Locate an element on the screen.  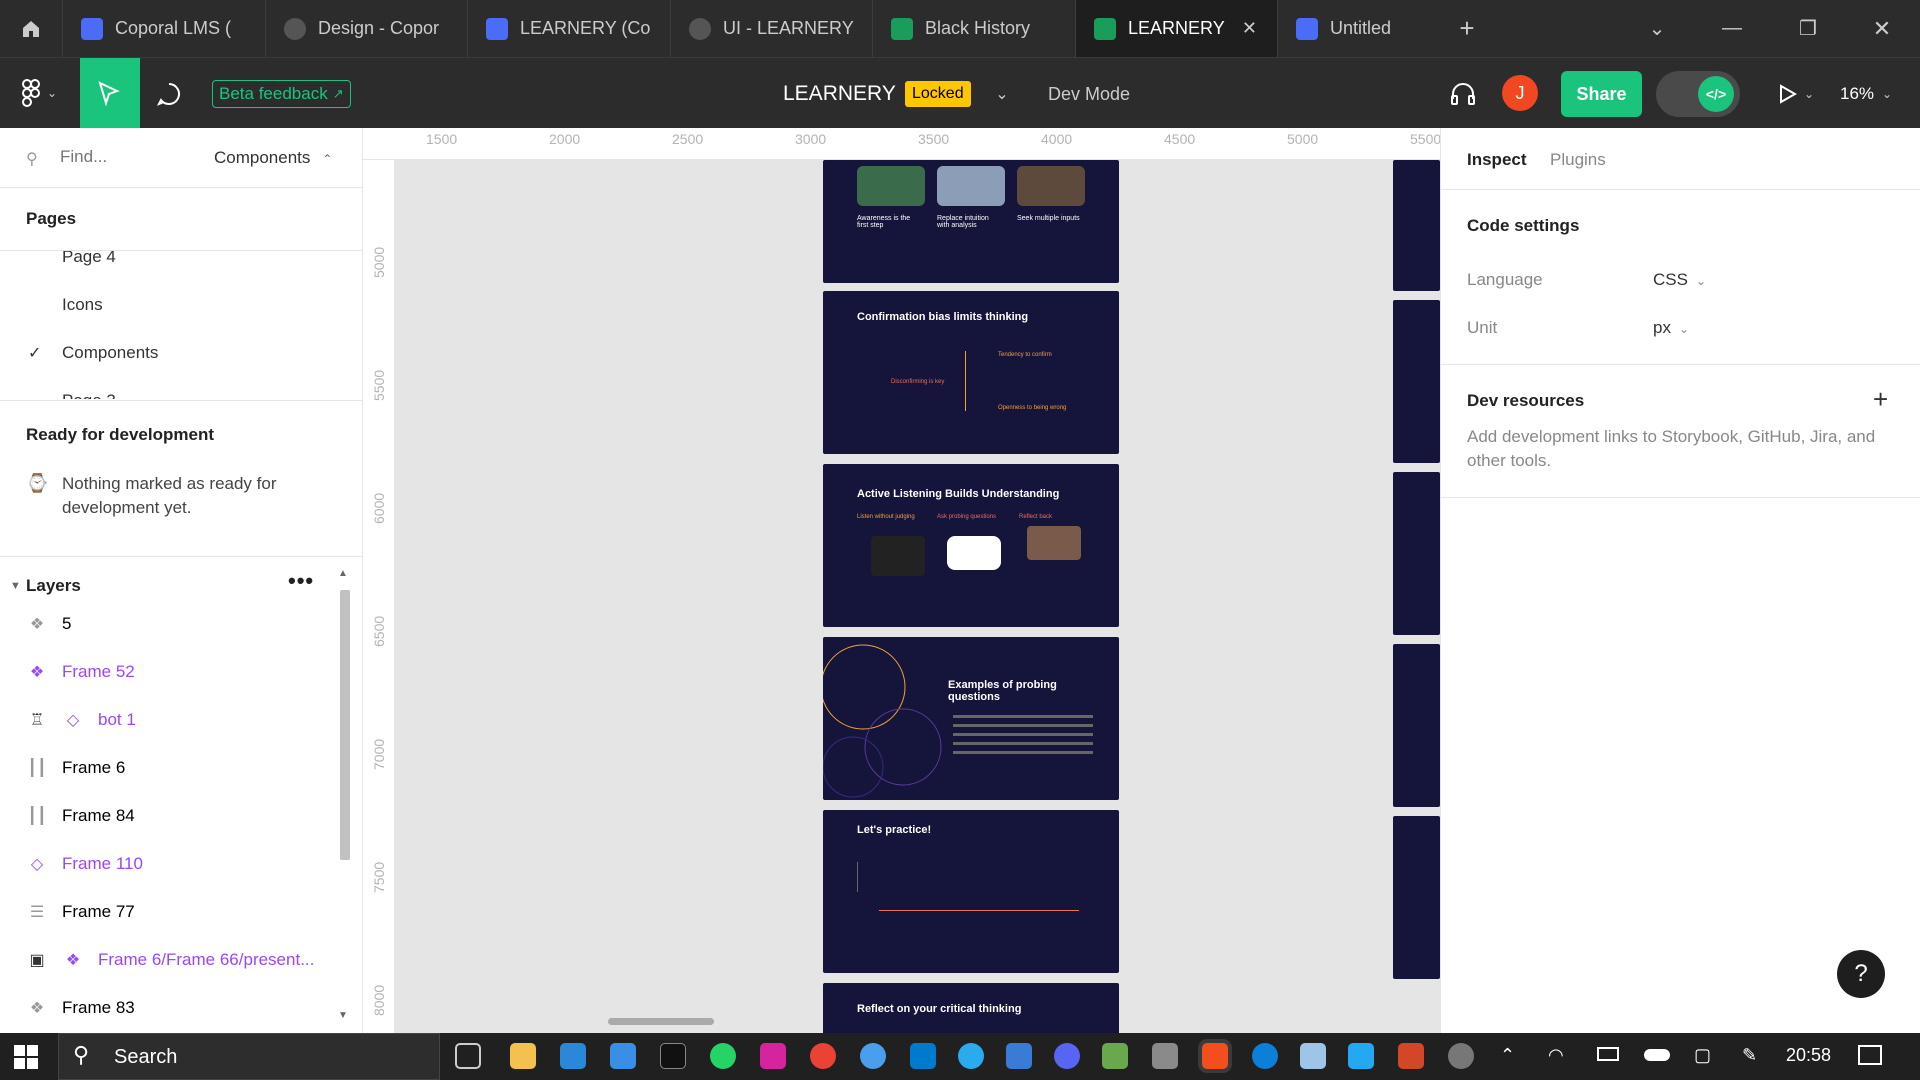
page-item-page-3: Page 3 is located at coordinates (89, 395).